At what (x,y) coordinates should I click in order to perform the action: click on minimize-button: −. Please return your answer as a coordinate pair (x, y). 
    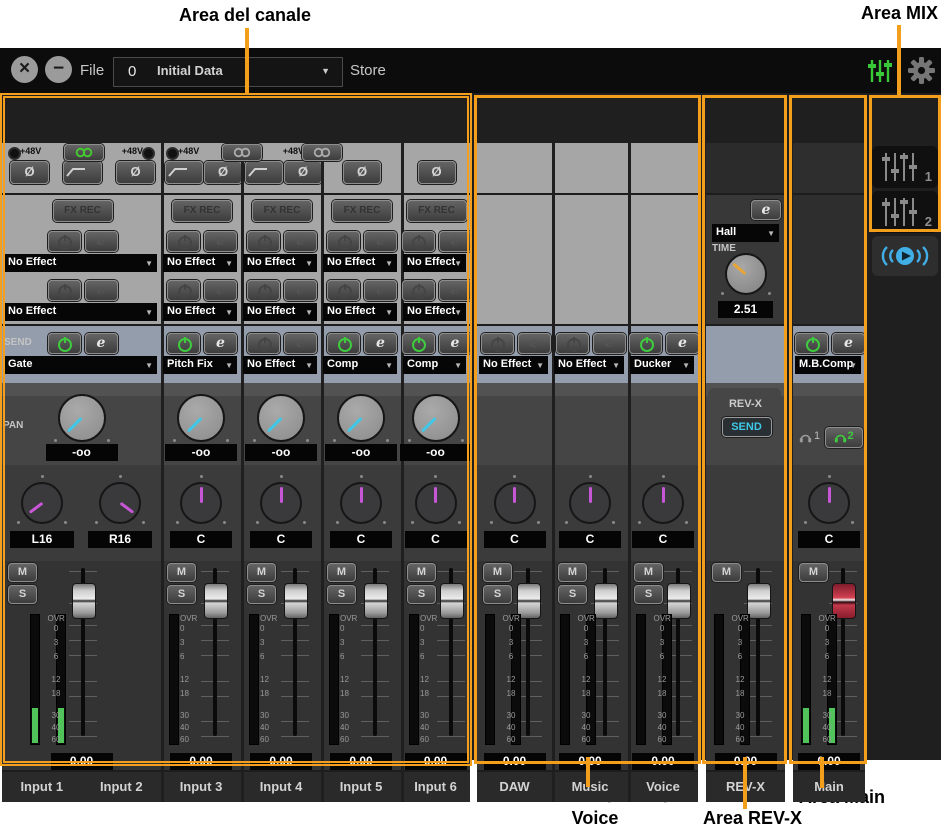
    Looking at the image, I should click on (58, 69).